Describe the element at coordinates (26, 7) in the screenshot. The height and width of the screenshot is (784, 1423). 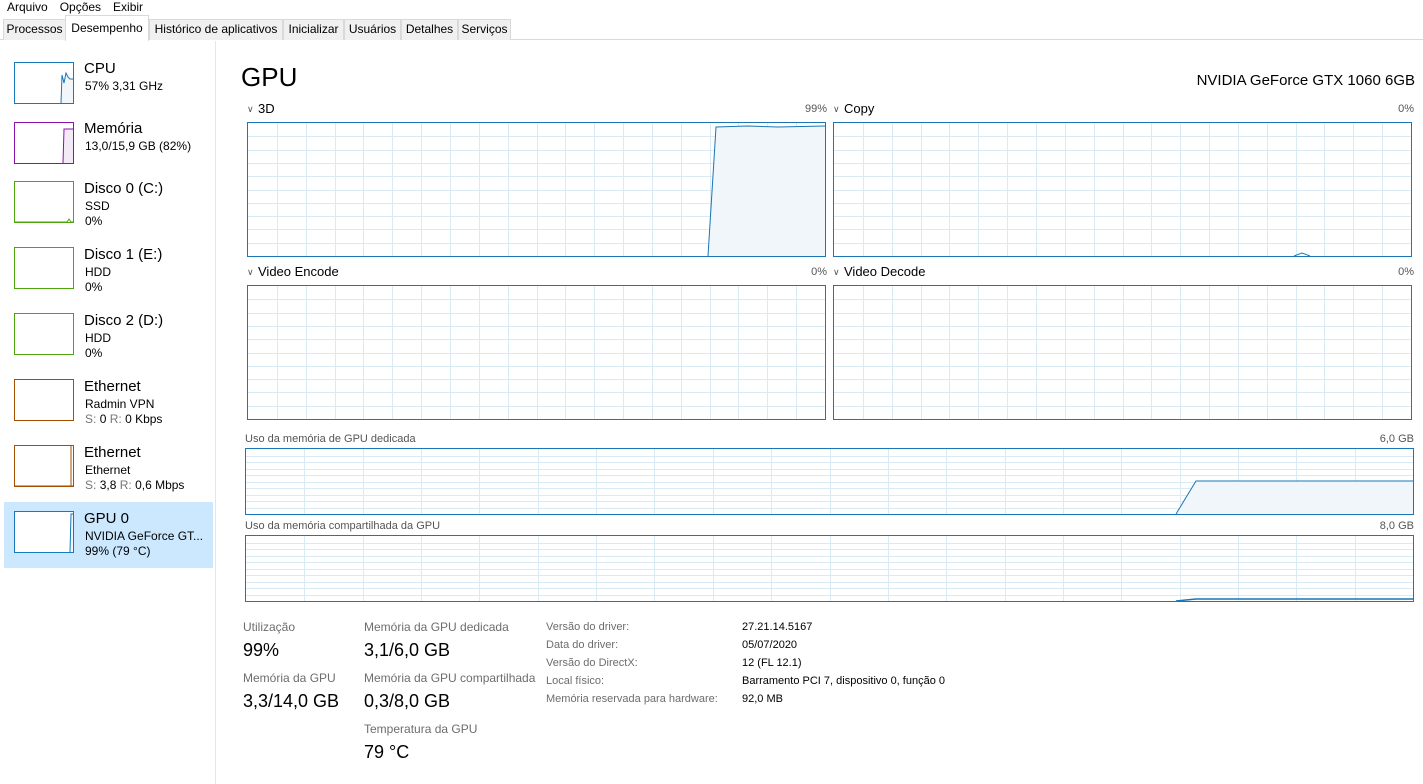
I see `menu-arquivo: Arquivo` at that location.